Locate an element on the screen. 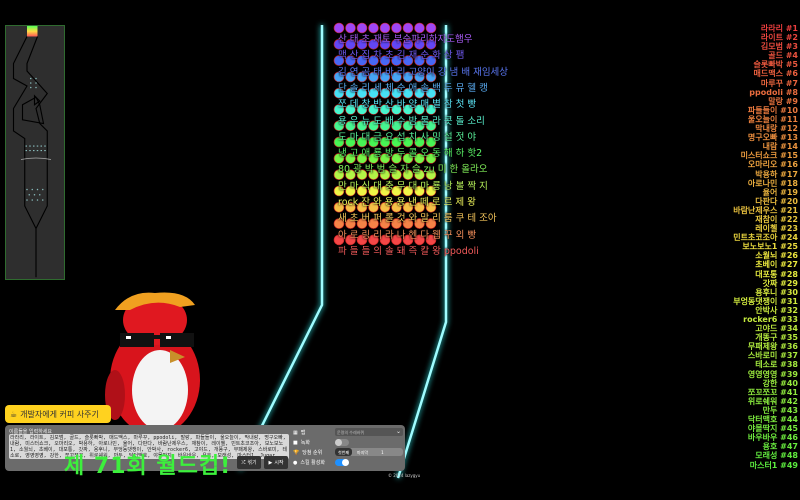 The width and height of the screenshot is (800, 500). ranking-name: 야몰딱지 is located at coordinates (762, 429).